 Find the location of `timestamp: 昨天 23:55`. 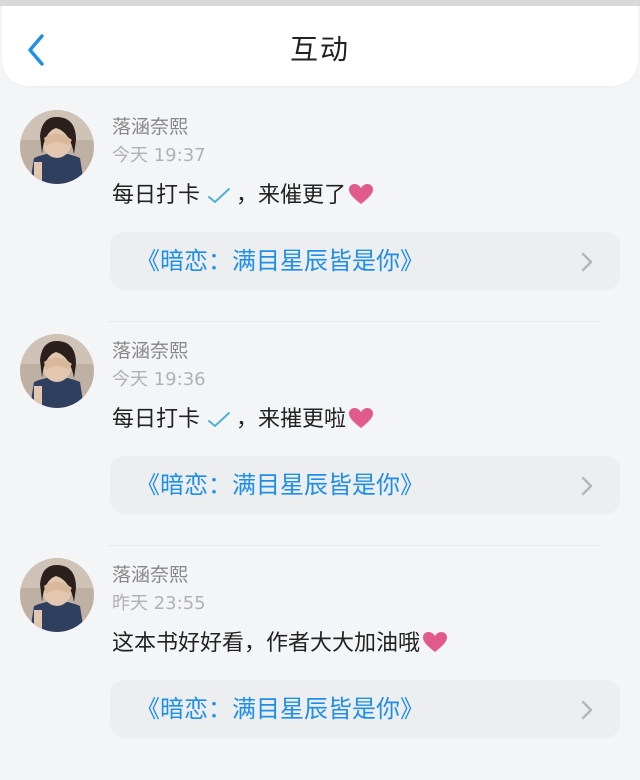

timestamp: 昨天 23:55 is located at coordinates (159, 603).